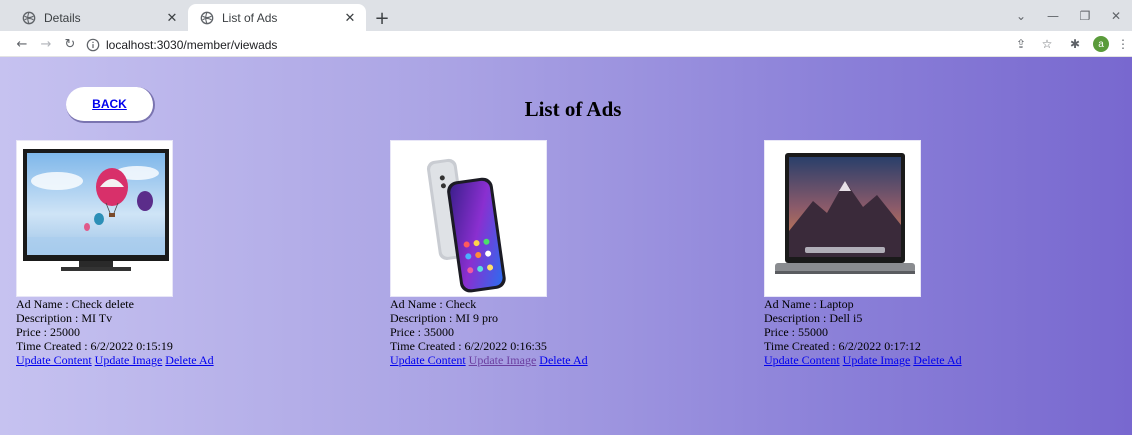  What do you see at coordinates (1053, 16) in the screenshot?
I see `minimize-icon: —` at bounding box center [1053, 16].